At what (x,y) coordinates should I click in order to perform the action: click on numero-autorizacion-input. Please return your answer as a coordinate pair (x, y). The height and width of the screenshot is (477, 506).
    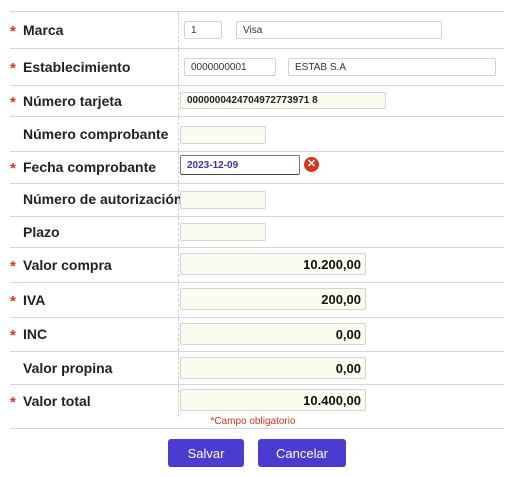
    Looking at the image, I should click on (223, 200).